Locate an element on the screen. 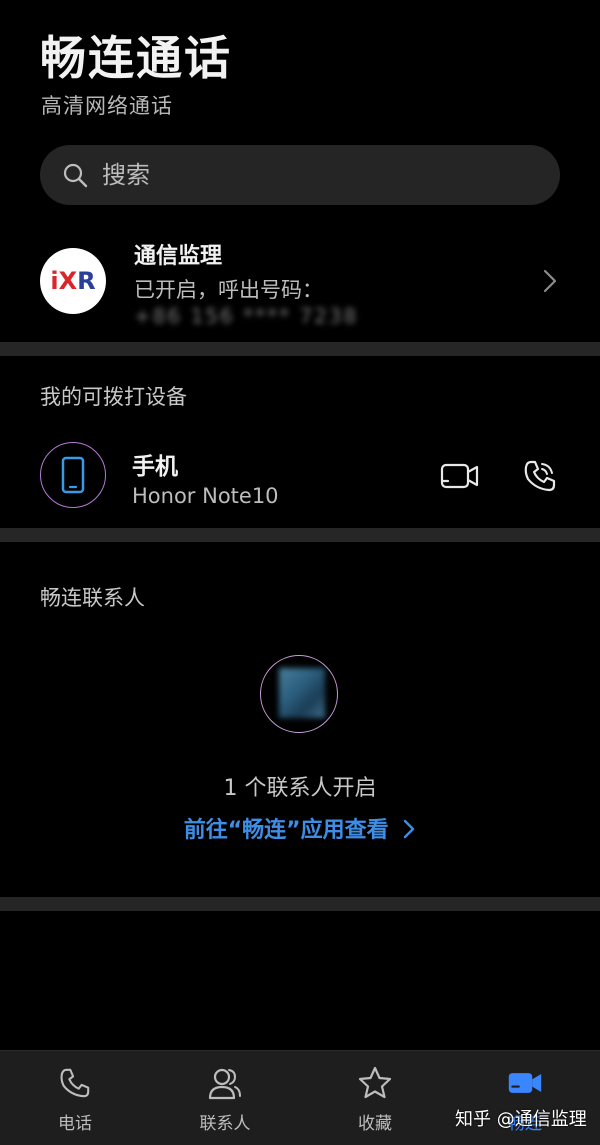 The height and width of the screenshot is (1145, 600). logo-text: iXR is located at coordinates (73, 281).